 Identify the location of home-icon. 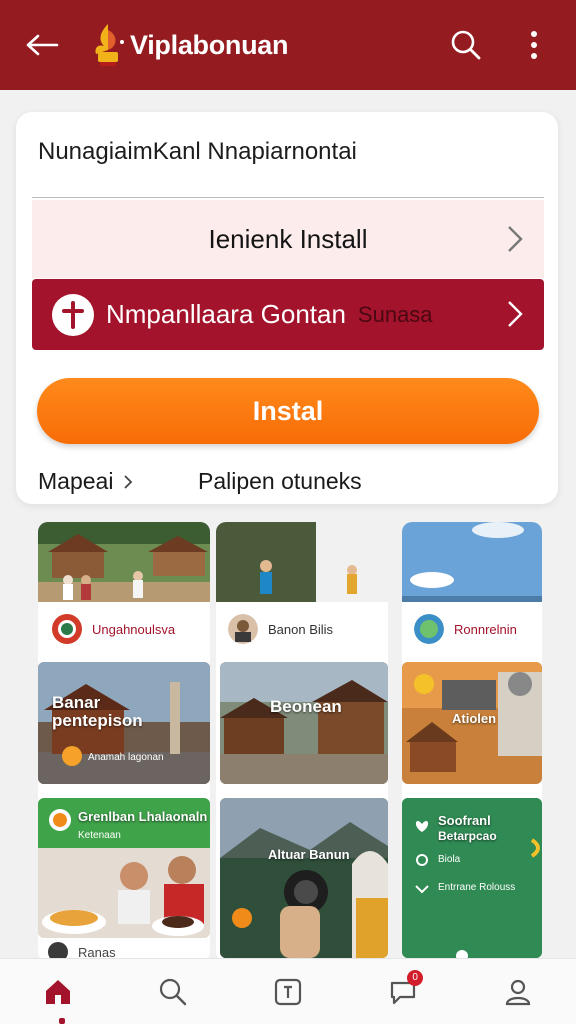
(57, 991).